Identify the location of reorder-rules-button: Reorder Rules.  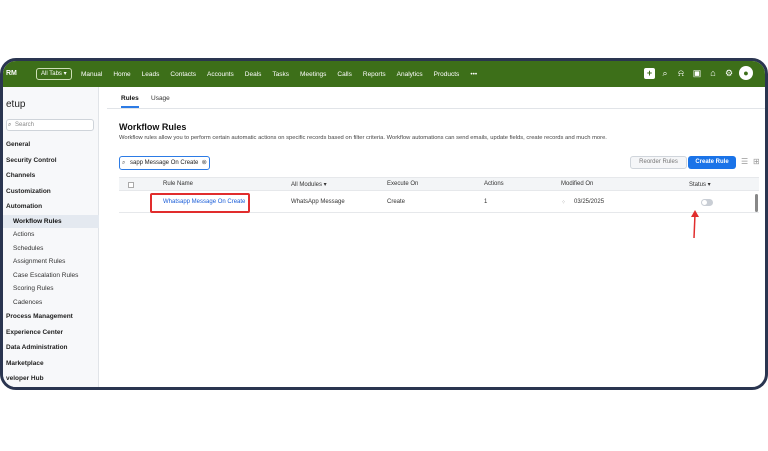
(658, 162).